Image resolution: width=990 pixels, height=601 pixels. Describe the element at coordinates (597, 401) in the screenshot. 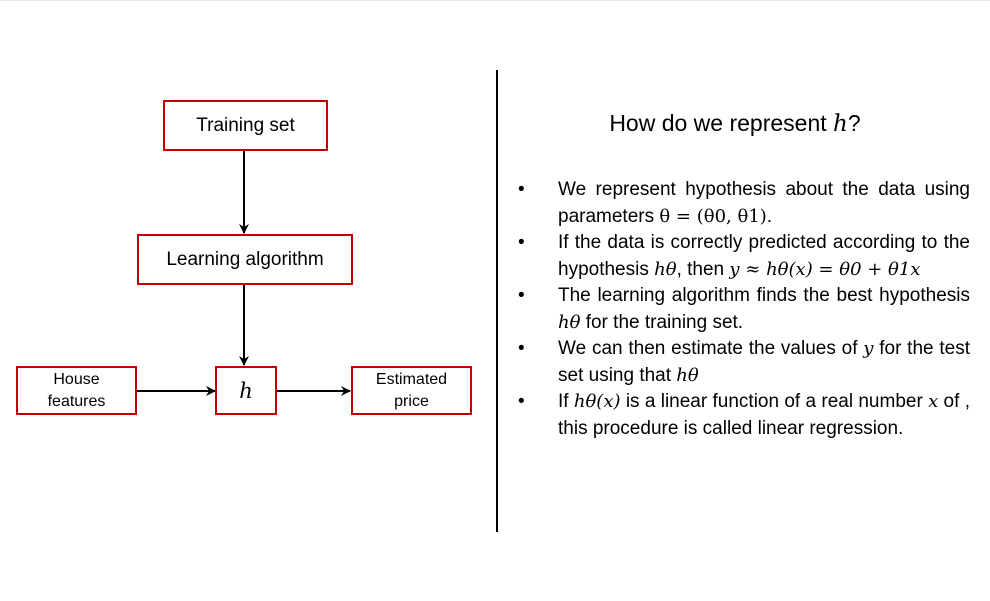

I see `bullet-5-math-a: hθ(x)` at that location.